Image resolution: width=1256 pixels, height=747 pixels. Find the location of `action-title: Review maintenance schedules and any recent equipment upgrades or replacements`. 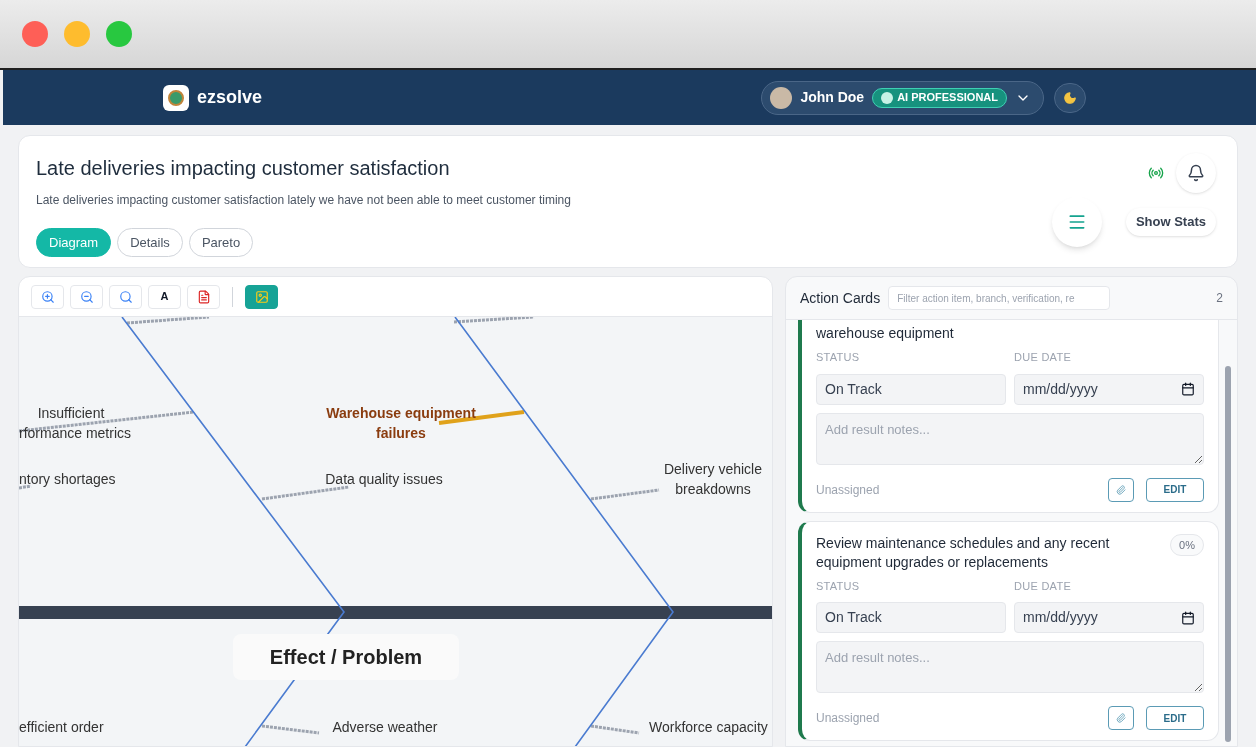

action-title: Review maintenance schedules and any recent equipment upgrades or replacements is located at coordinates (963, 552).